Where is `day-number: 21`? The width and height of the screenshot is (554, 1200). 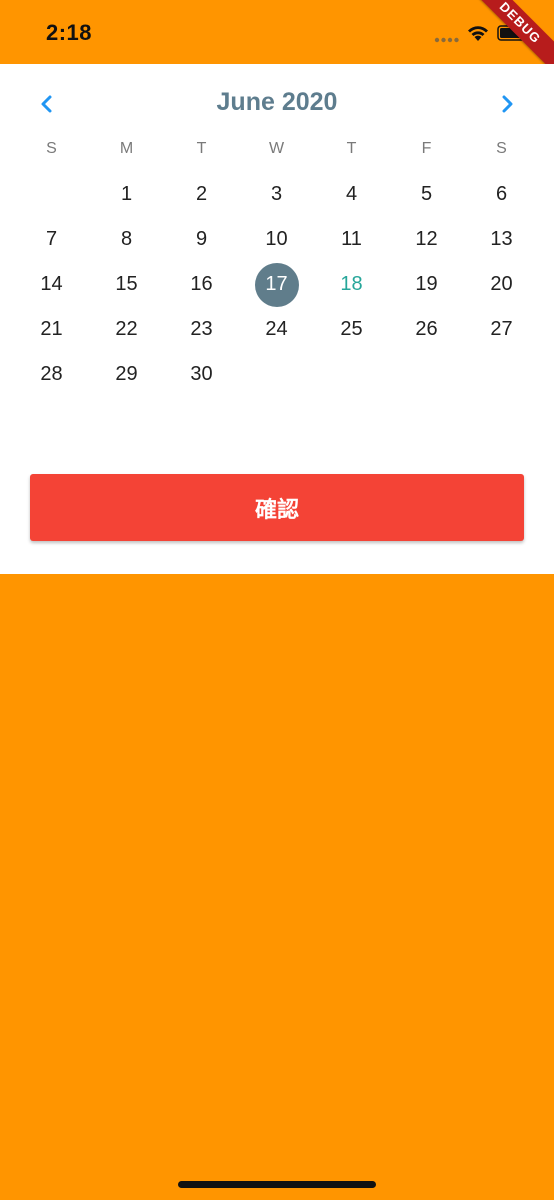 day-number: 21 is located at coordinates (51, 329).